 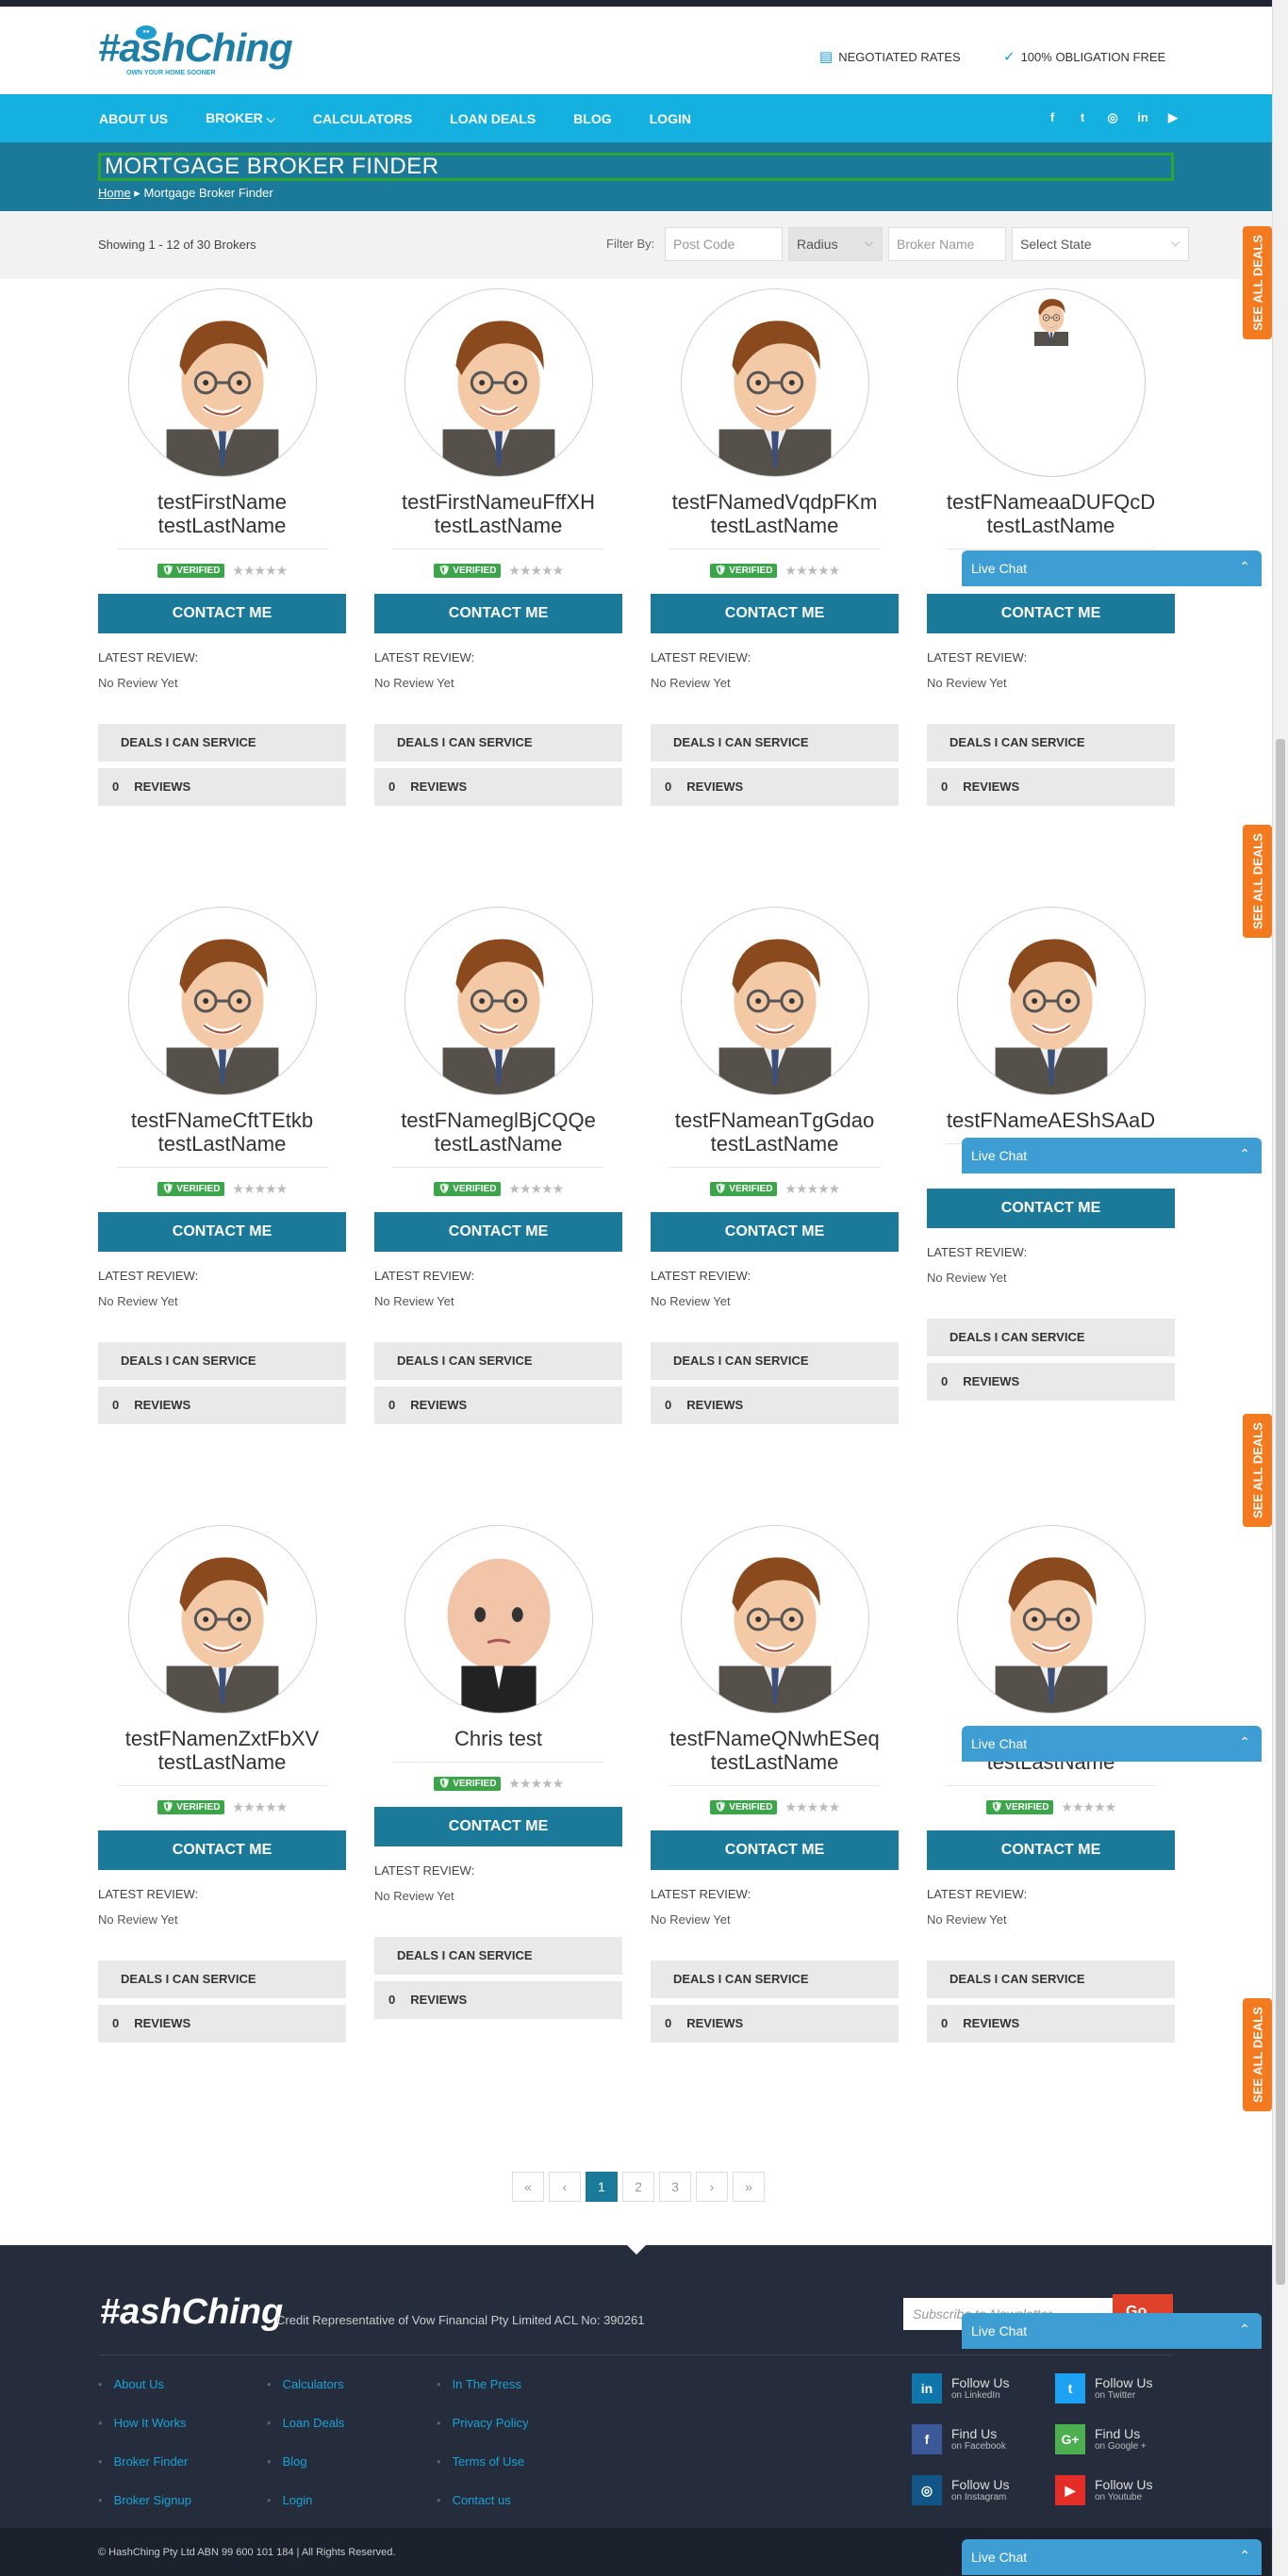 What do you see at coordinates (133, 118) in the screenshot?
I see `nav-about-us: ABOUT US` at bounding box center [133, 118].